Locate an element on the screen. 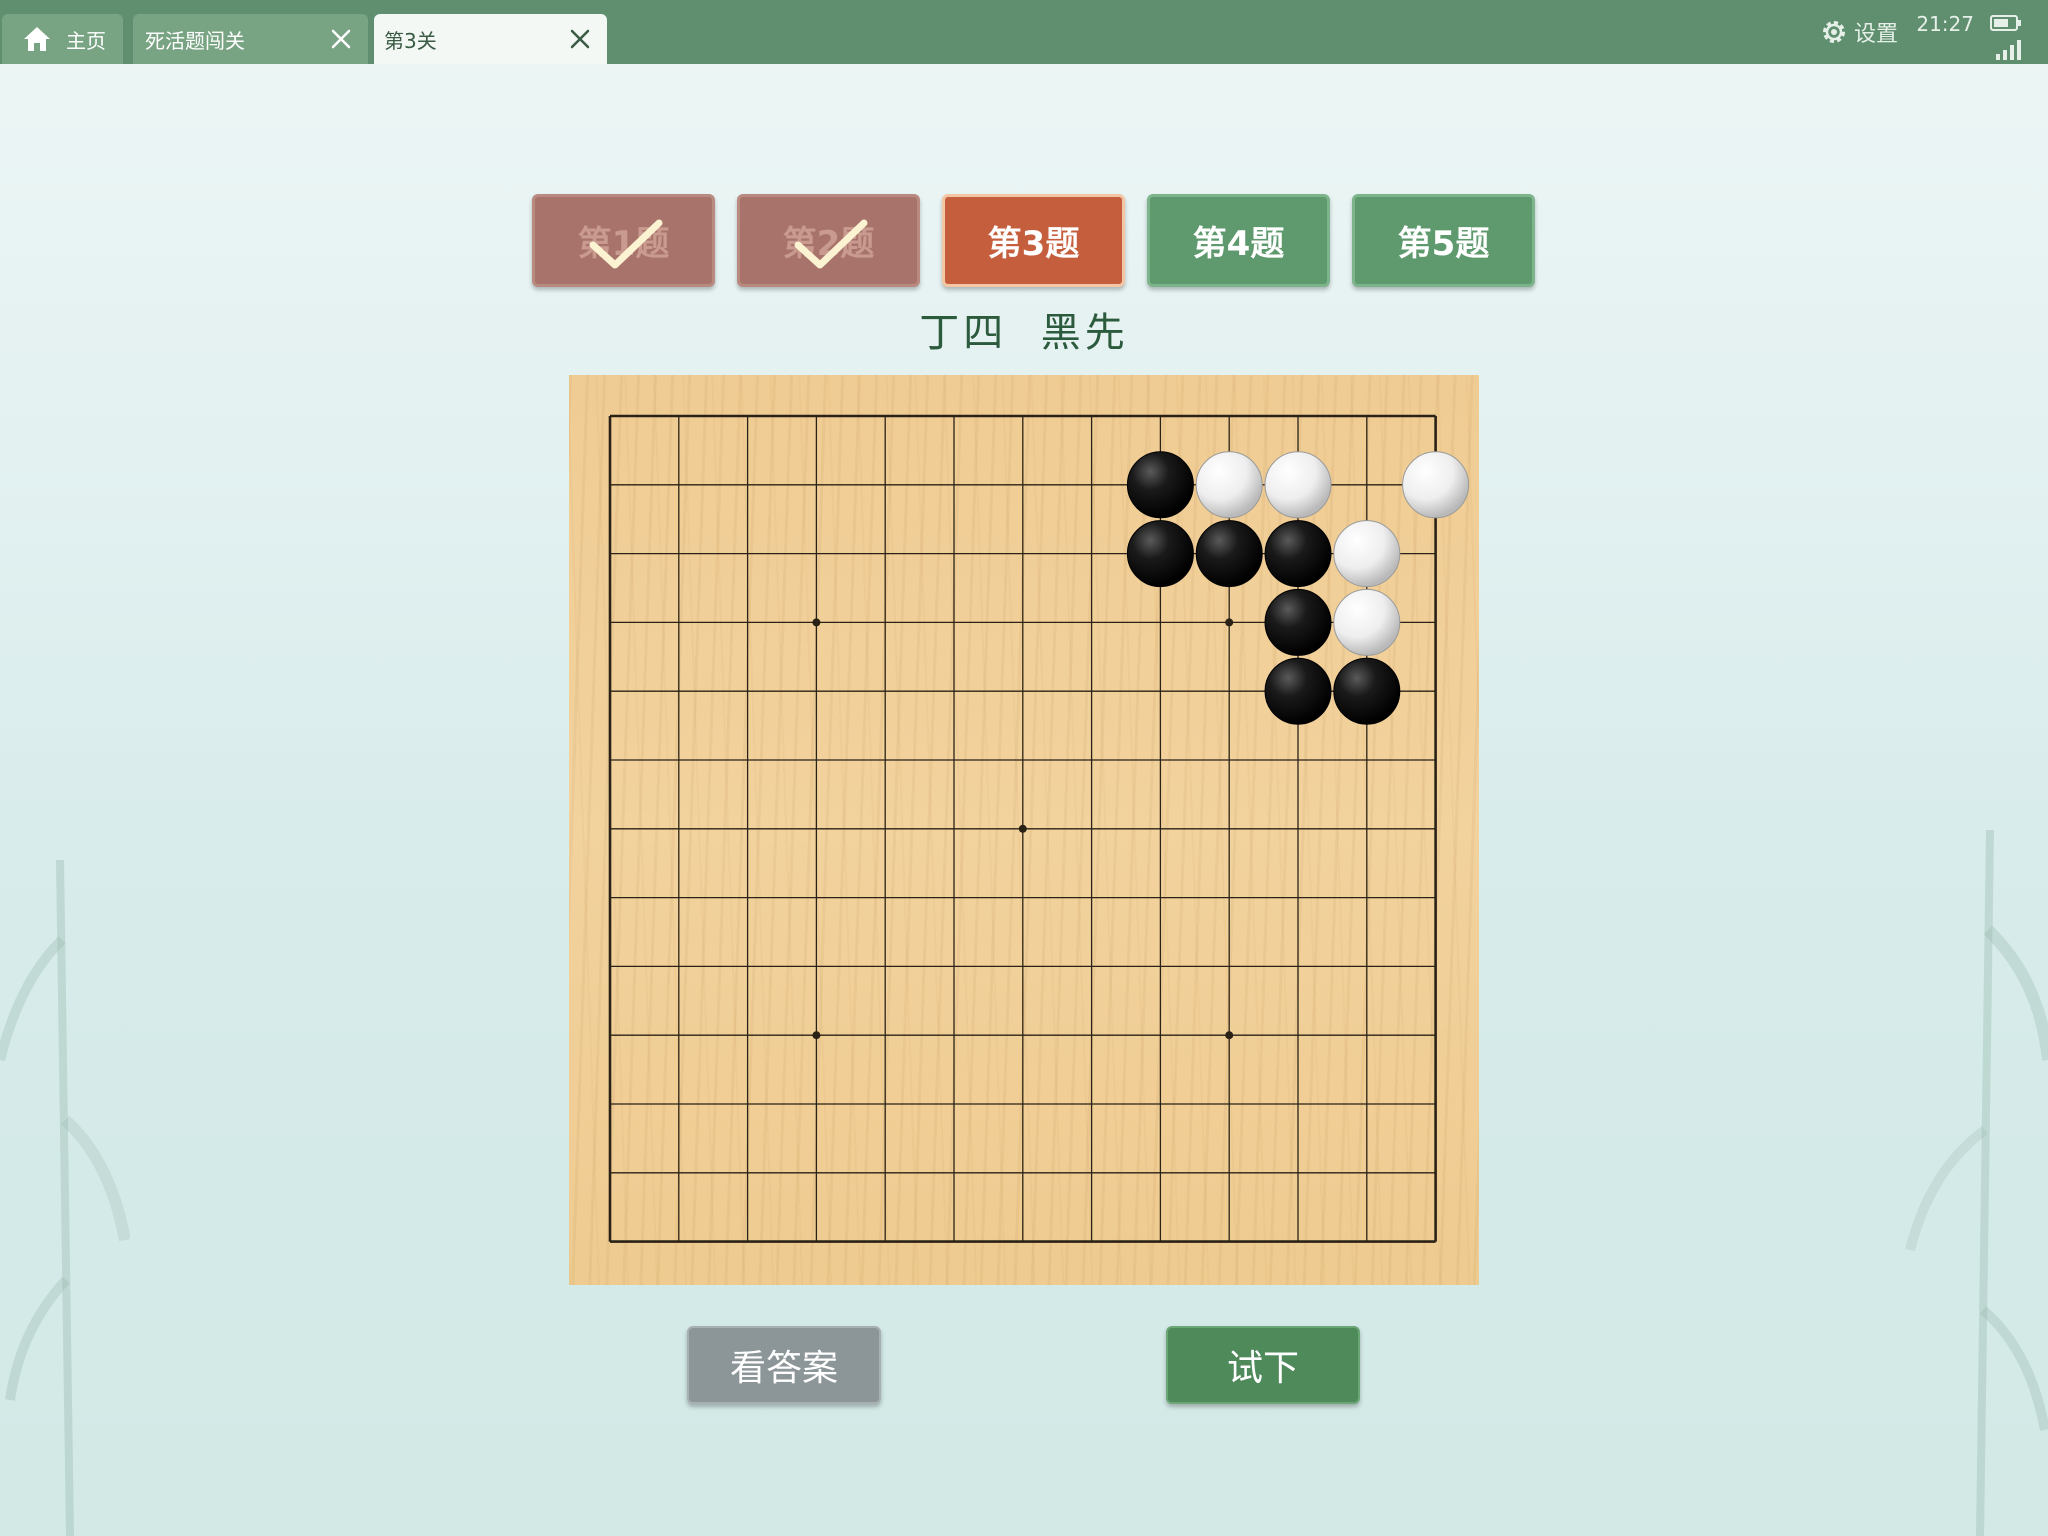  top-bar: 主页 死活题闯关 第3关 设置 21:27 is located at coordinates (1024, 32).